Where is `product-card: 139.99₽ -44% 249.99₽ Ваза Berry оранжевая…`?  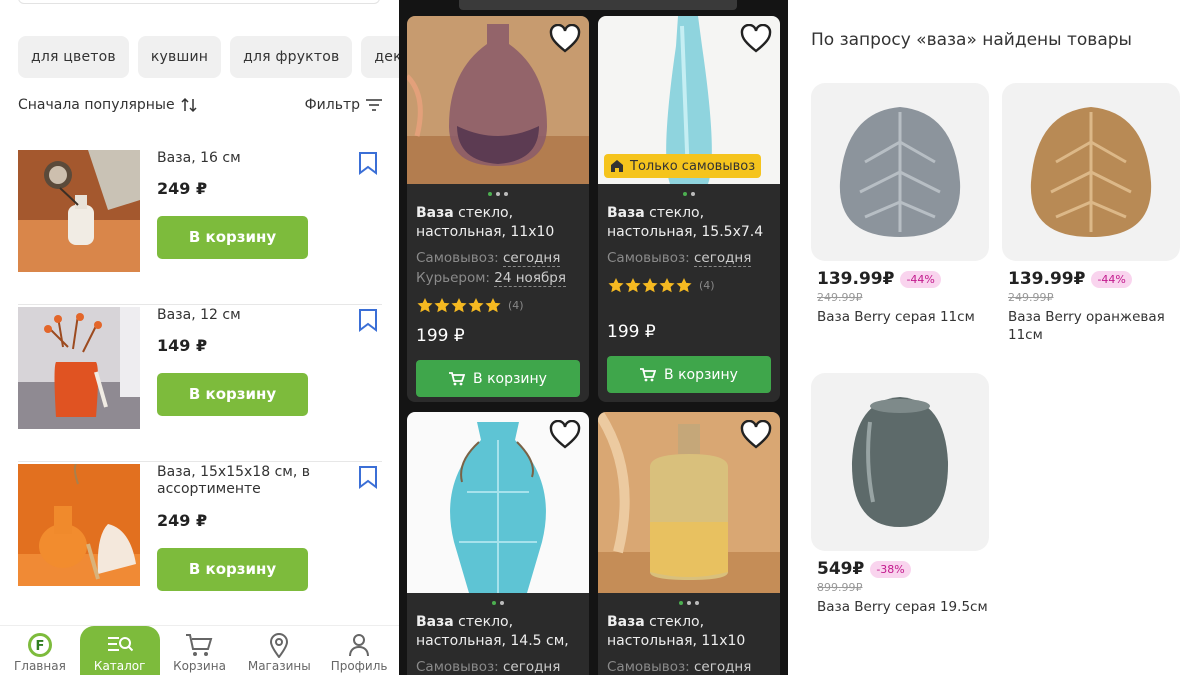 product-card: 139.99₽ -44% 249.99₽ Ваза Berry оранжевая… is located at coordinates (1091, 213).